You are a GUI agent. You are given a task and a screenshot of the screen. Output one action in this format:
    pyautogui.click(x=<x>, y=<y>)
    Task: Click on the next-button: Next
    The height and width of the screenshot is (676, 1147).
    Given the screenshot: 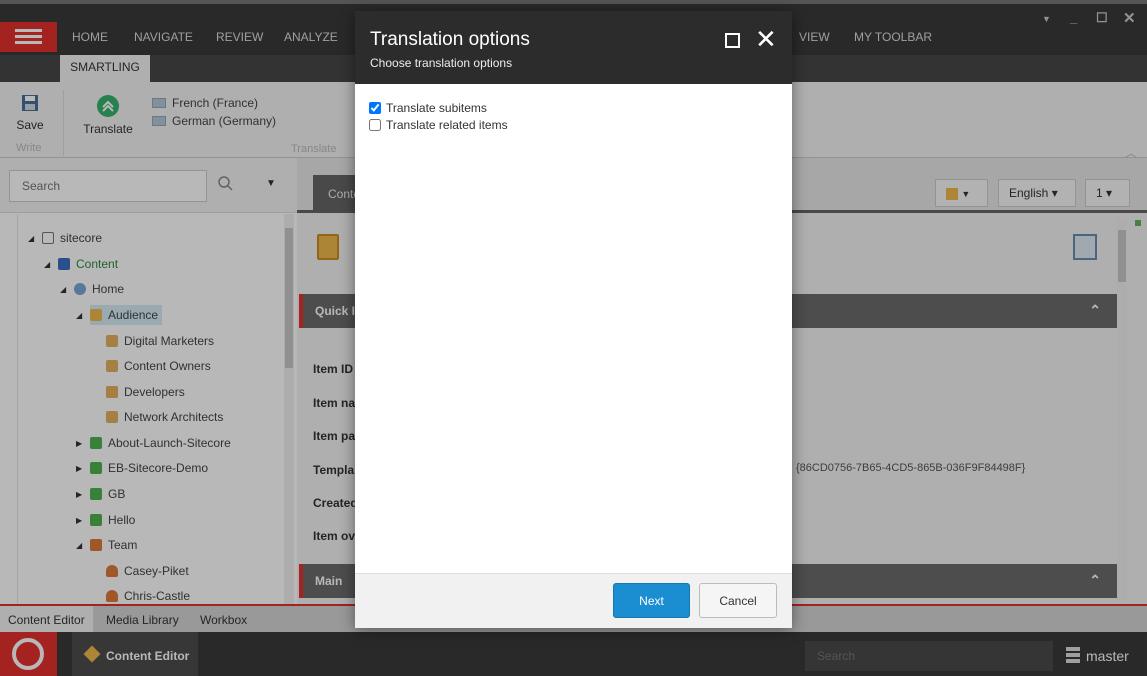 What is the action you would take?
    pyautogui.click(x=651, y=600)
    